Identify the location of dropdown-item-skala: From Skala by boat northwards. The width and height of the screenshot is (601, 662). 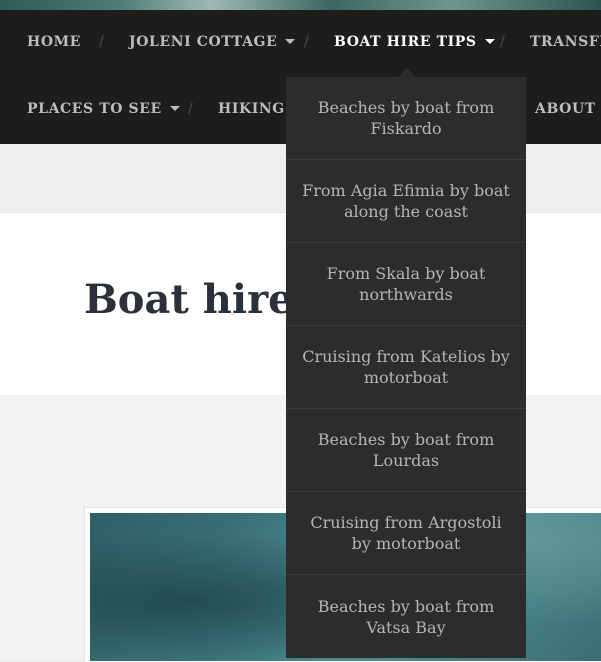
(406, 284).